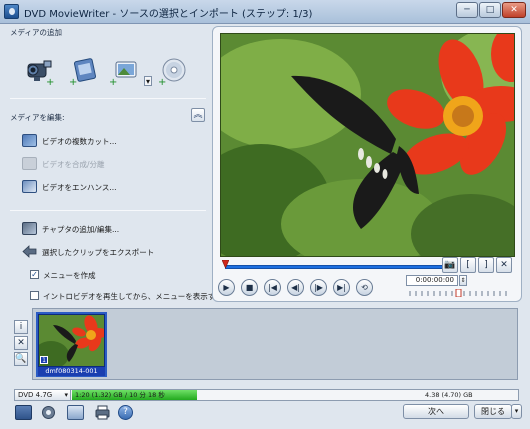  Describe the element at coordinates (463, 280) in the screenshot. I see `timecode-spinner: ⇕` at that location.